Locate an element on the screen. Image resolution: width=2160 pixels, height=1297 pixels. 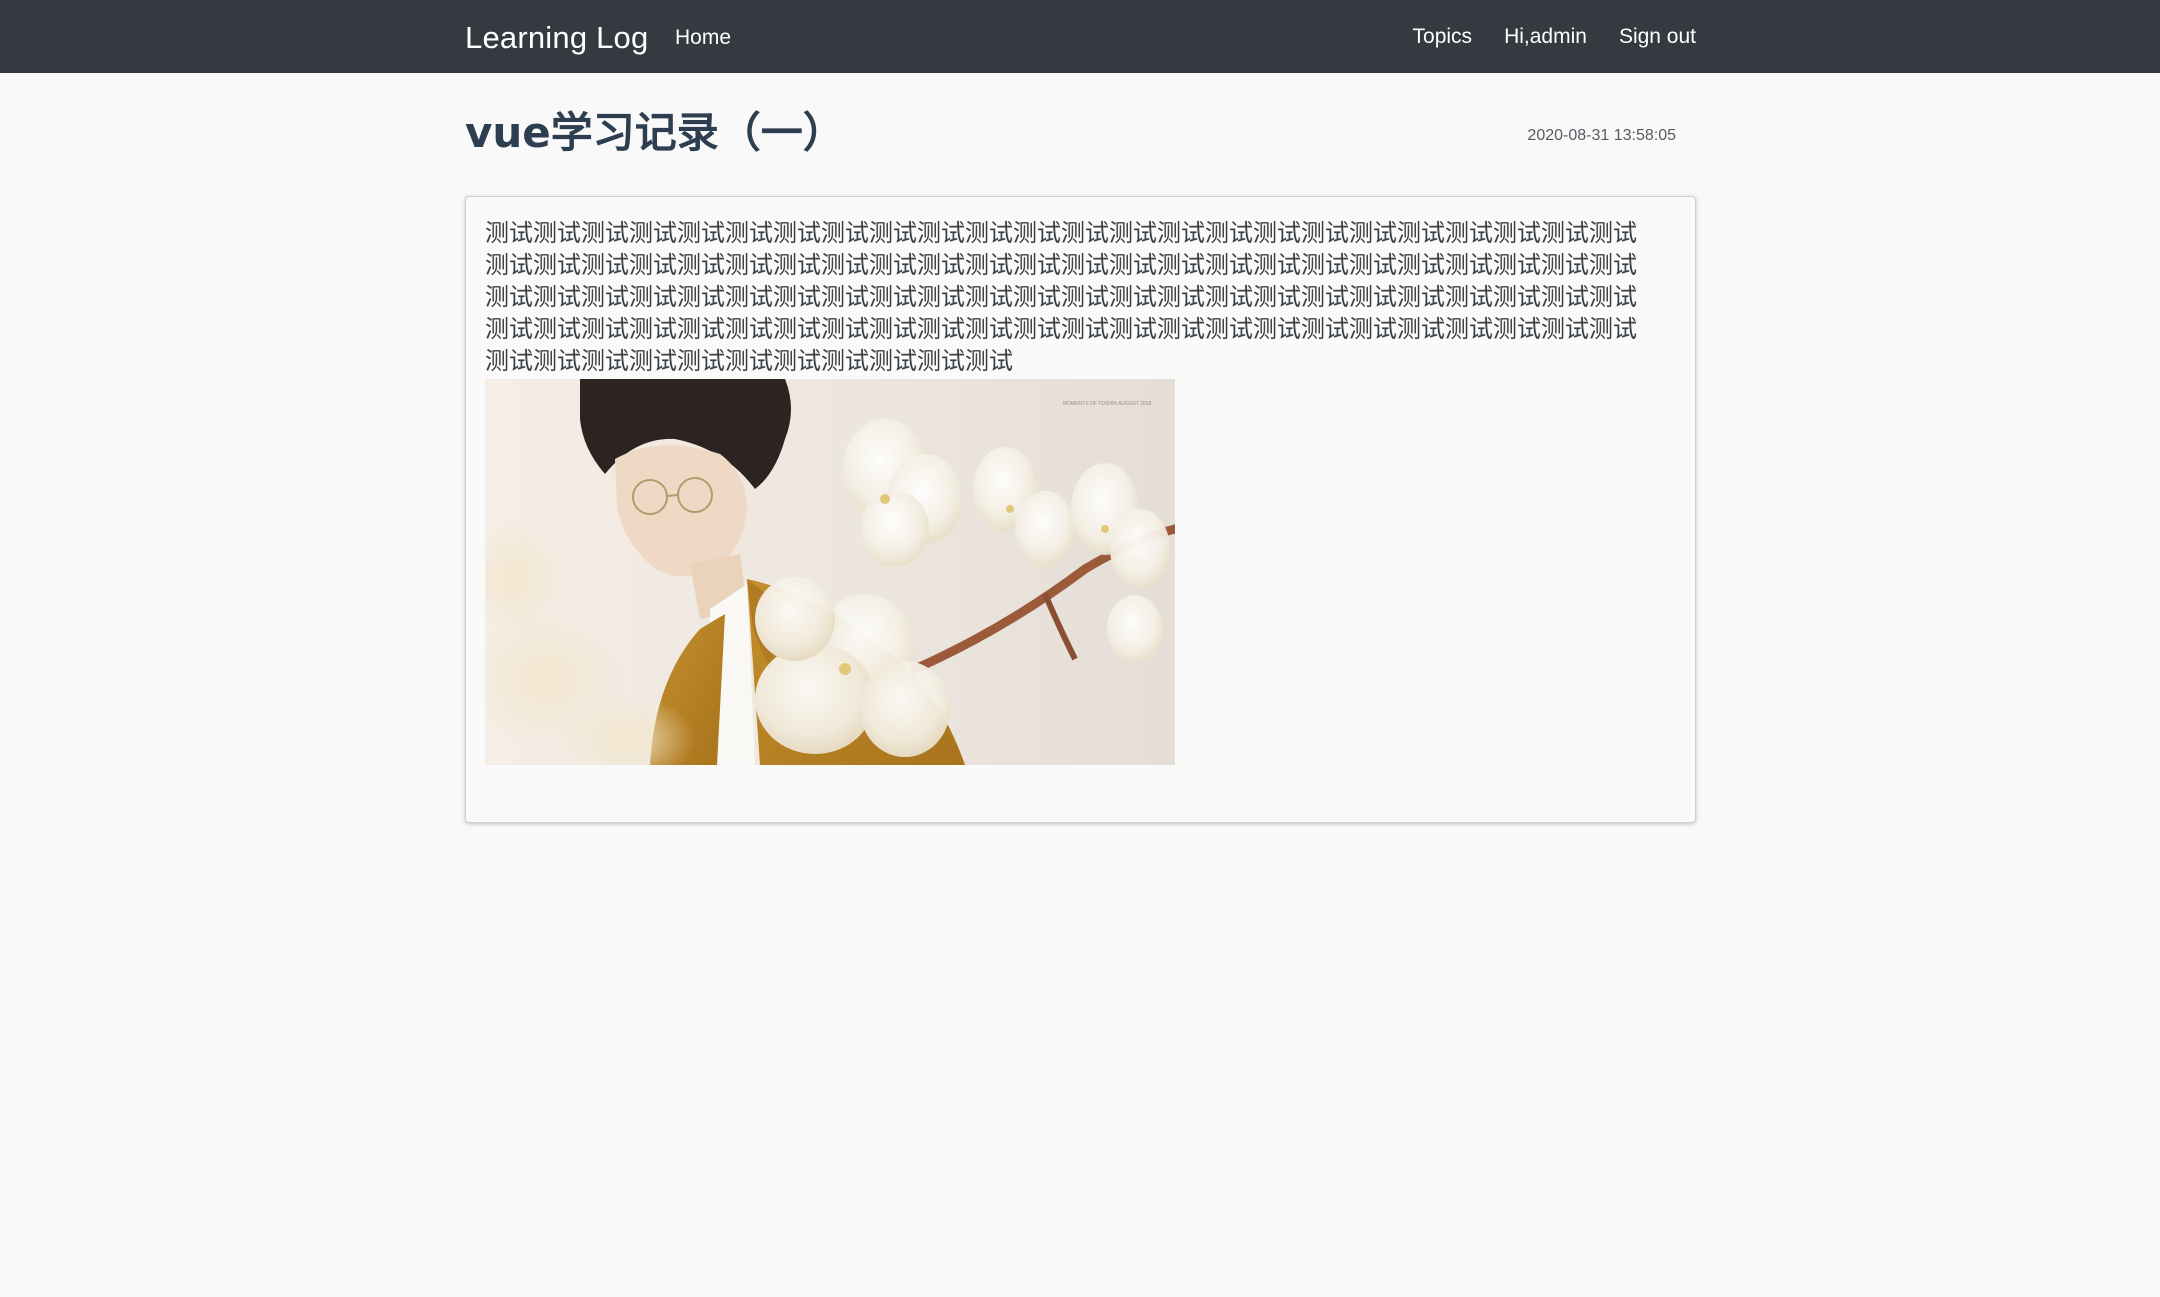
page-title: vue学习记录（一） is located at coordinates (655, 132).